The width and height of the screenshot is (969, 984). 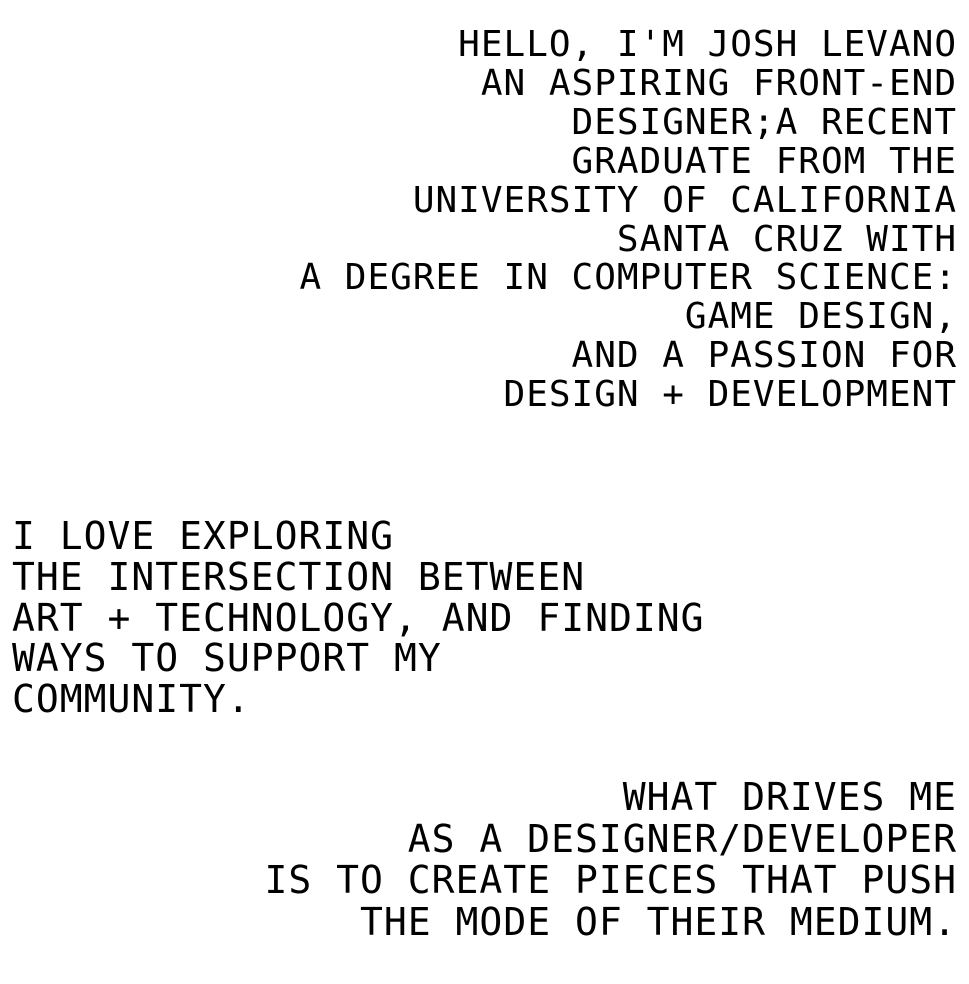 I want to click on interests-line: I LOVE EXPLORING, so click(x=203, y=536).